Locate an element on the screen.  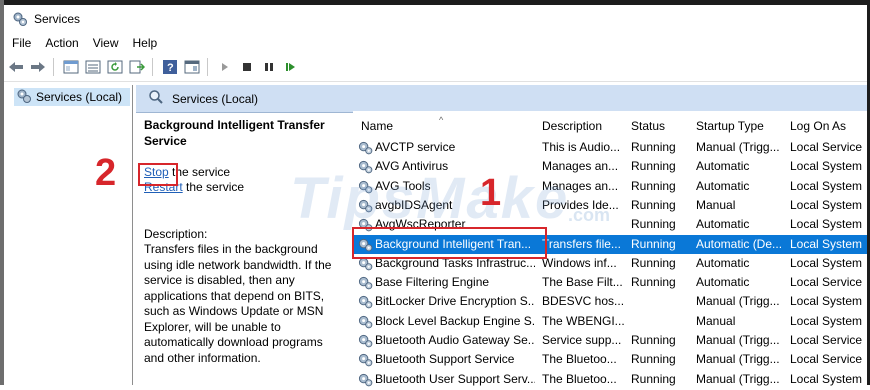
step-number-1: 1 is located at coordinates (491, 193).